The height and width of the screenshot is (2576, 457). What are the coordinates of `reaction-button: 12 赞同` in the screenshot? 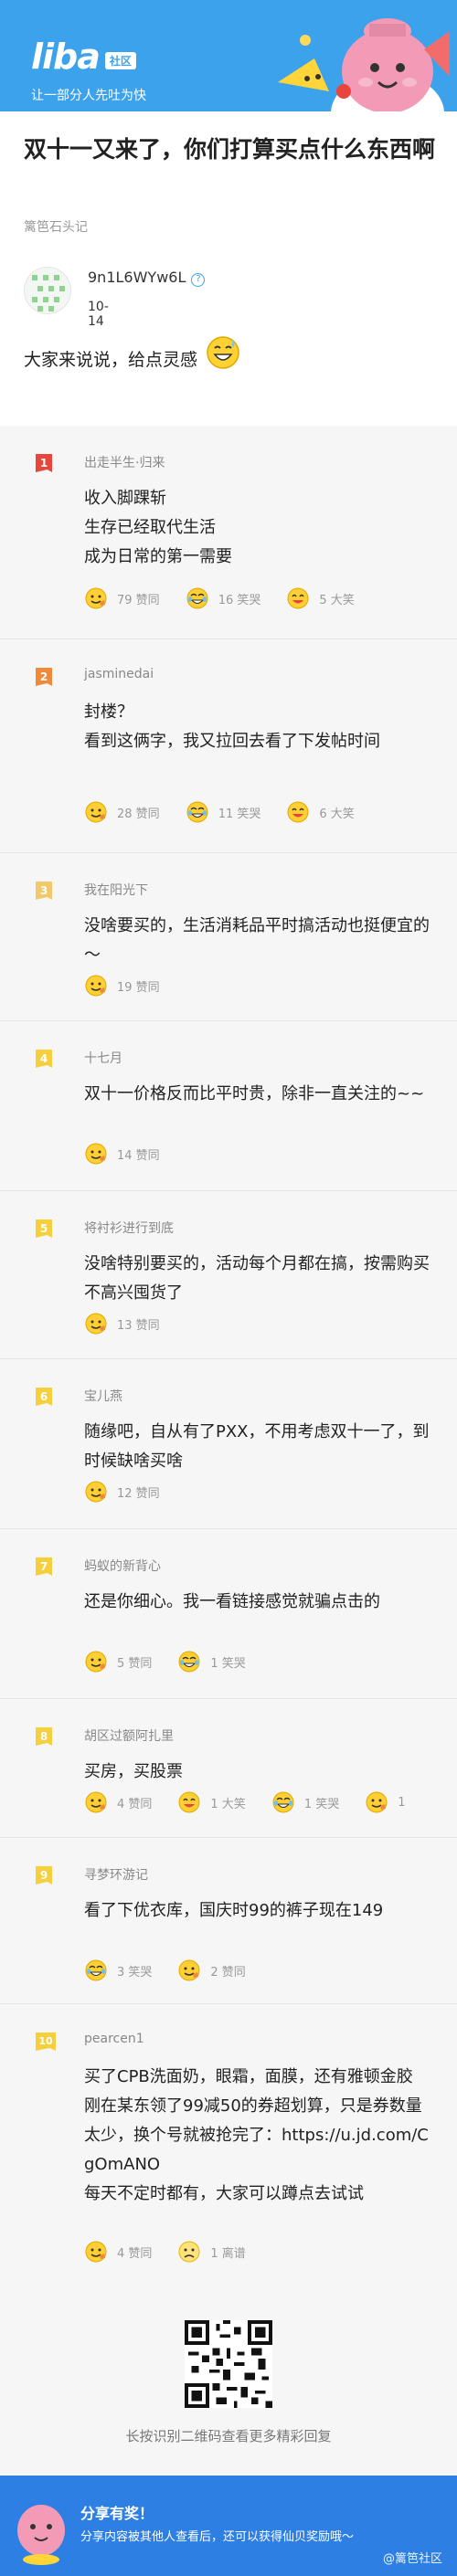 It's located at (122, 1492).